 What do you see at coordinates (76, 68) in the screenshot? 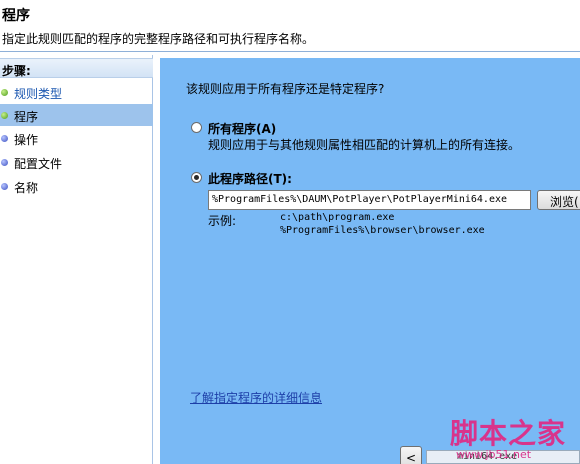
I see `steps-heading: 步骤:` at bounding box center [76, 68].